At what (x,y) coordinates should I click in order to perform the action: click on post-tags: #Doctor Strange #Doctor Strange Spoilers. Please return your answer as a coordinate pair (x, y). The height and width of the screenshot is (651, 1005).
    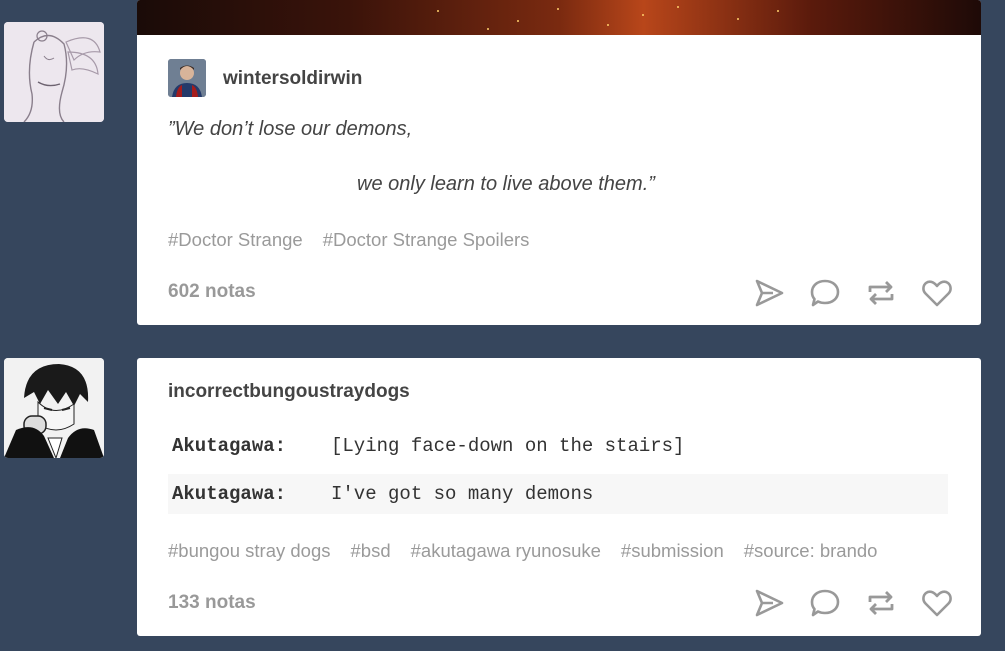
    Looking at the image, I should click on (358, 240).